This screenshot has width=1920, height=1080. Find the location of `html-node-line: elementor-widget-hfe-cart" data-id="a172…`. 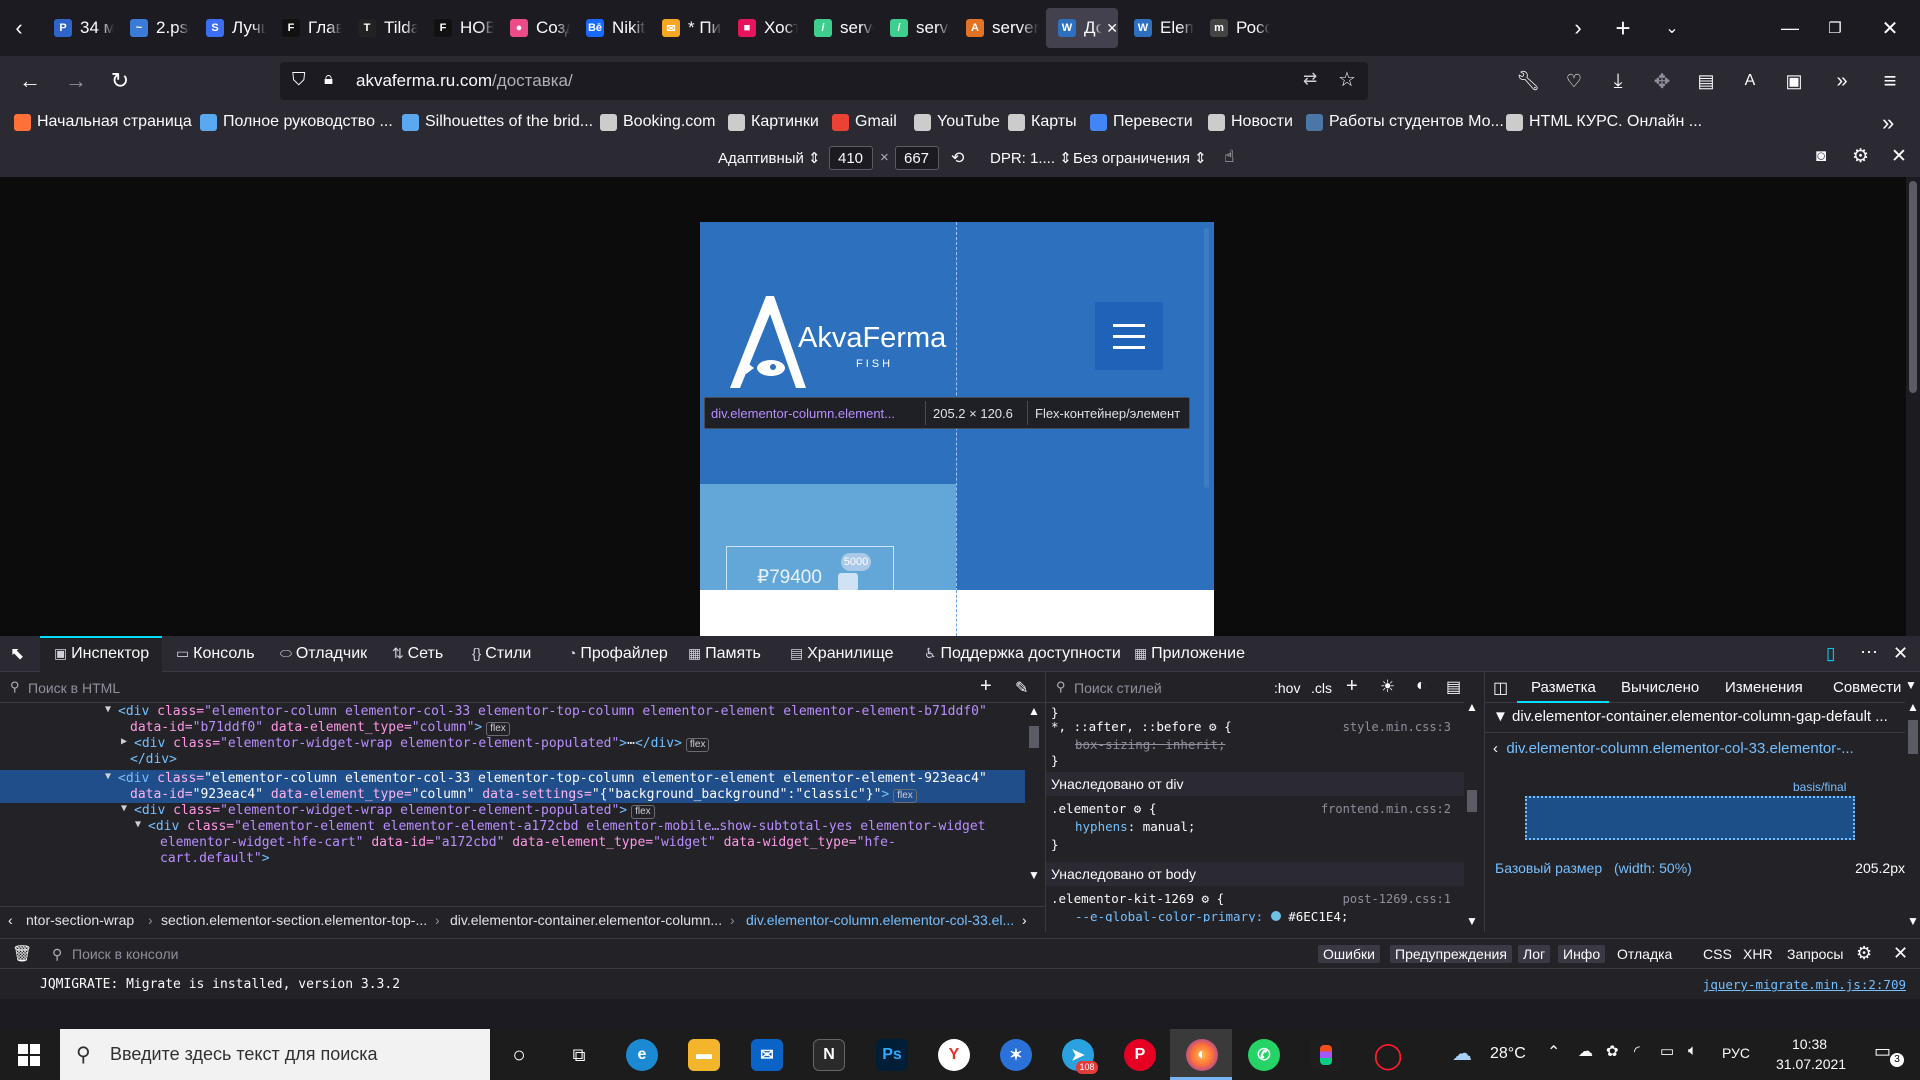

html-node-line: elementor-widget-hfe-cart" data-id="a172… is located at coordinates (528, 842).